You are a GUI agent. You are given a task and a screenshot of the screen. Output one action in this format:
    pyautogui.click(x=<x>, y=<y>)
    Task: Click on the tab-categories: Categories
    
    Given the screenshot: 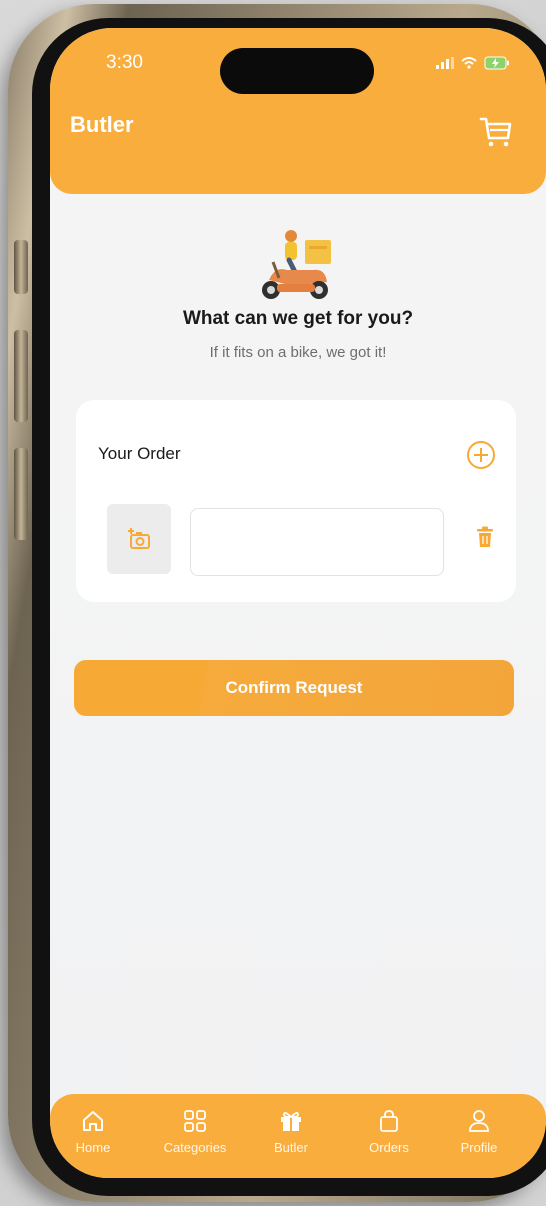 What is the action you would take?
    pyautogui.click(x=195, y=1131)
    